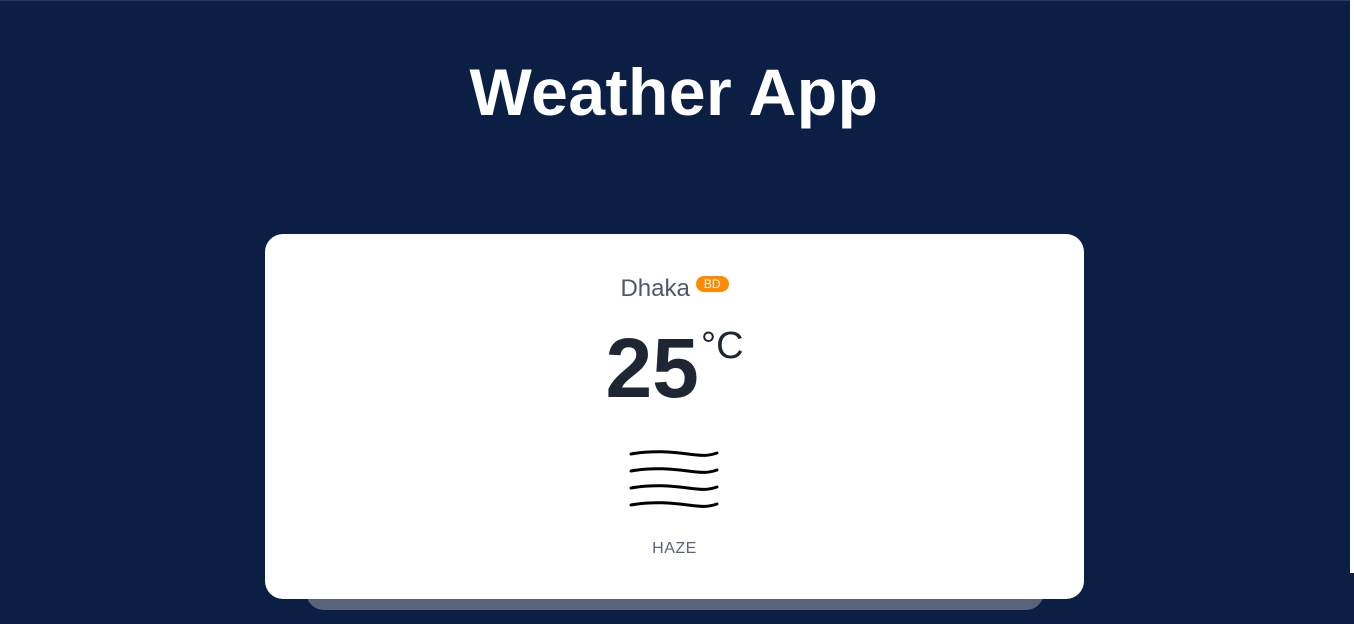 The width and height of the screenshot is (1354, 624). I want to click on app-title: Weather App, so click(674, 92).